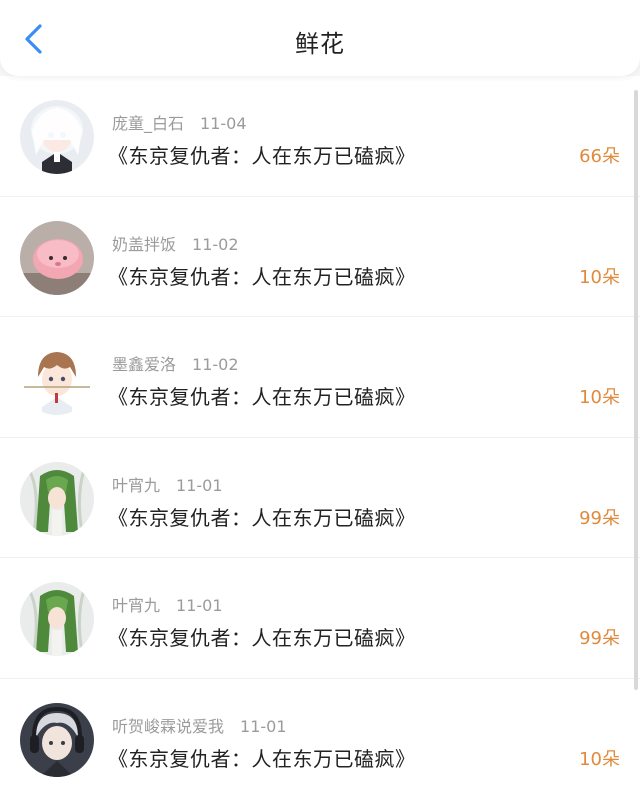 The height and width of the screenshot is (788, 640). What do you see at coordinates (223, 123) in the screenshot?
I see `record-date: 11-04` at bounding box center [223, 123].